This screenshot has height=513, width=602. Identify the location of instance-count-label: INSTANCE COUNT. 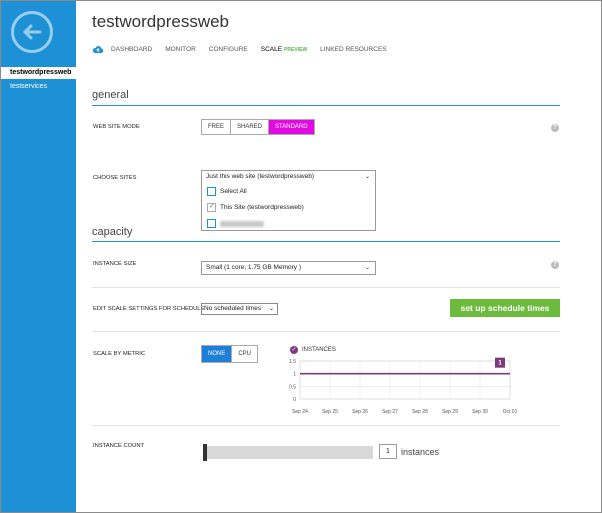
(119, 446).